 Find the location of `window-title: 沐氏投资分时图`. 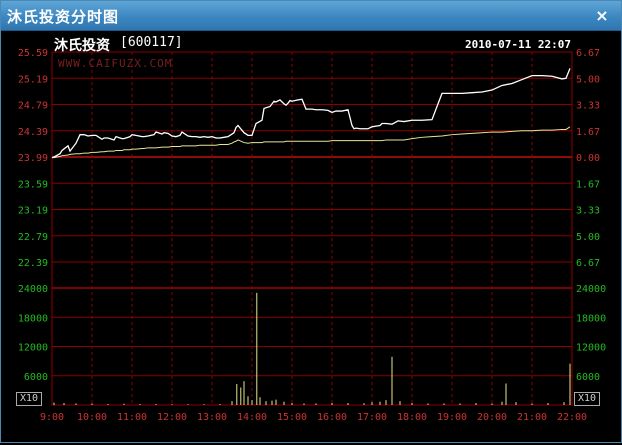

window-title: 沐氏投资分时图 is located at coordinates (63, 17).